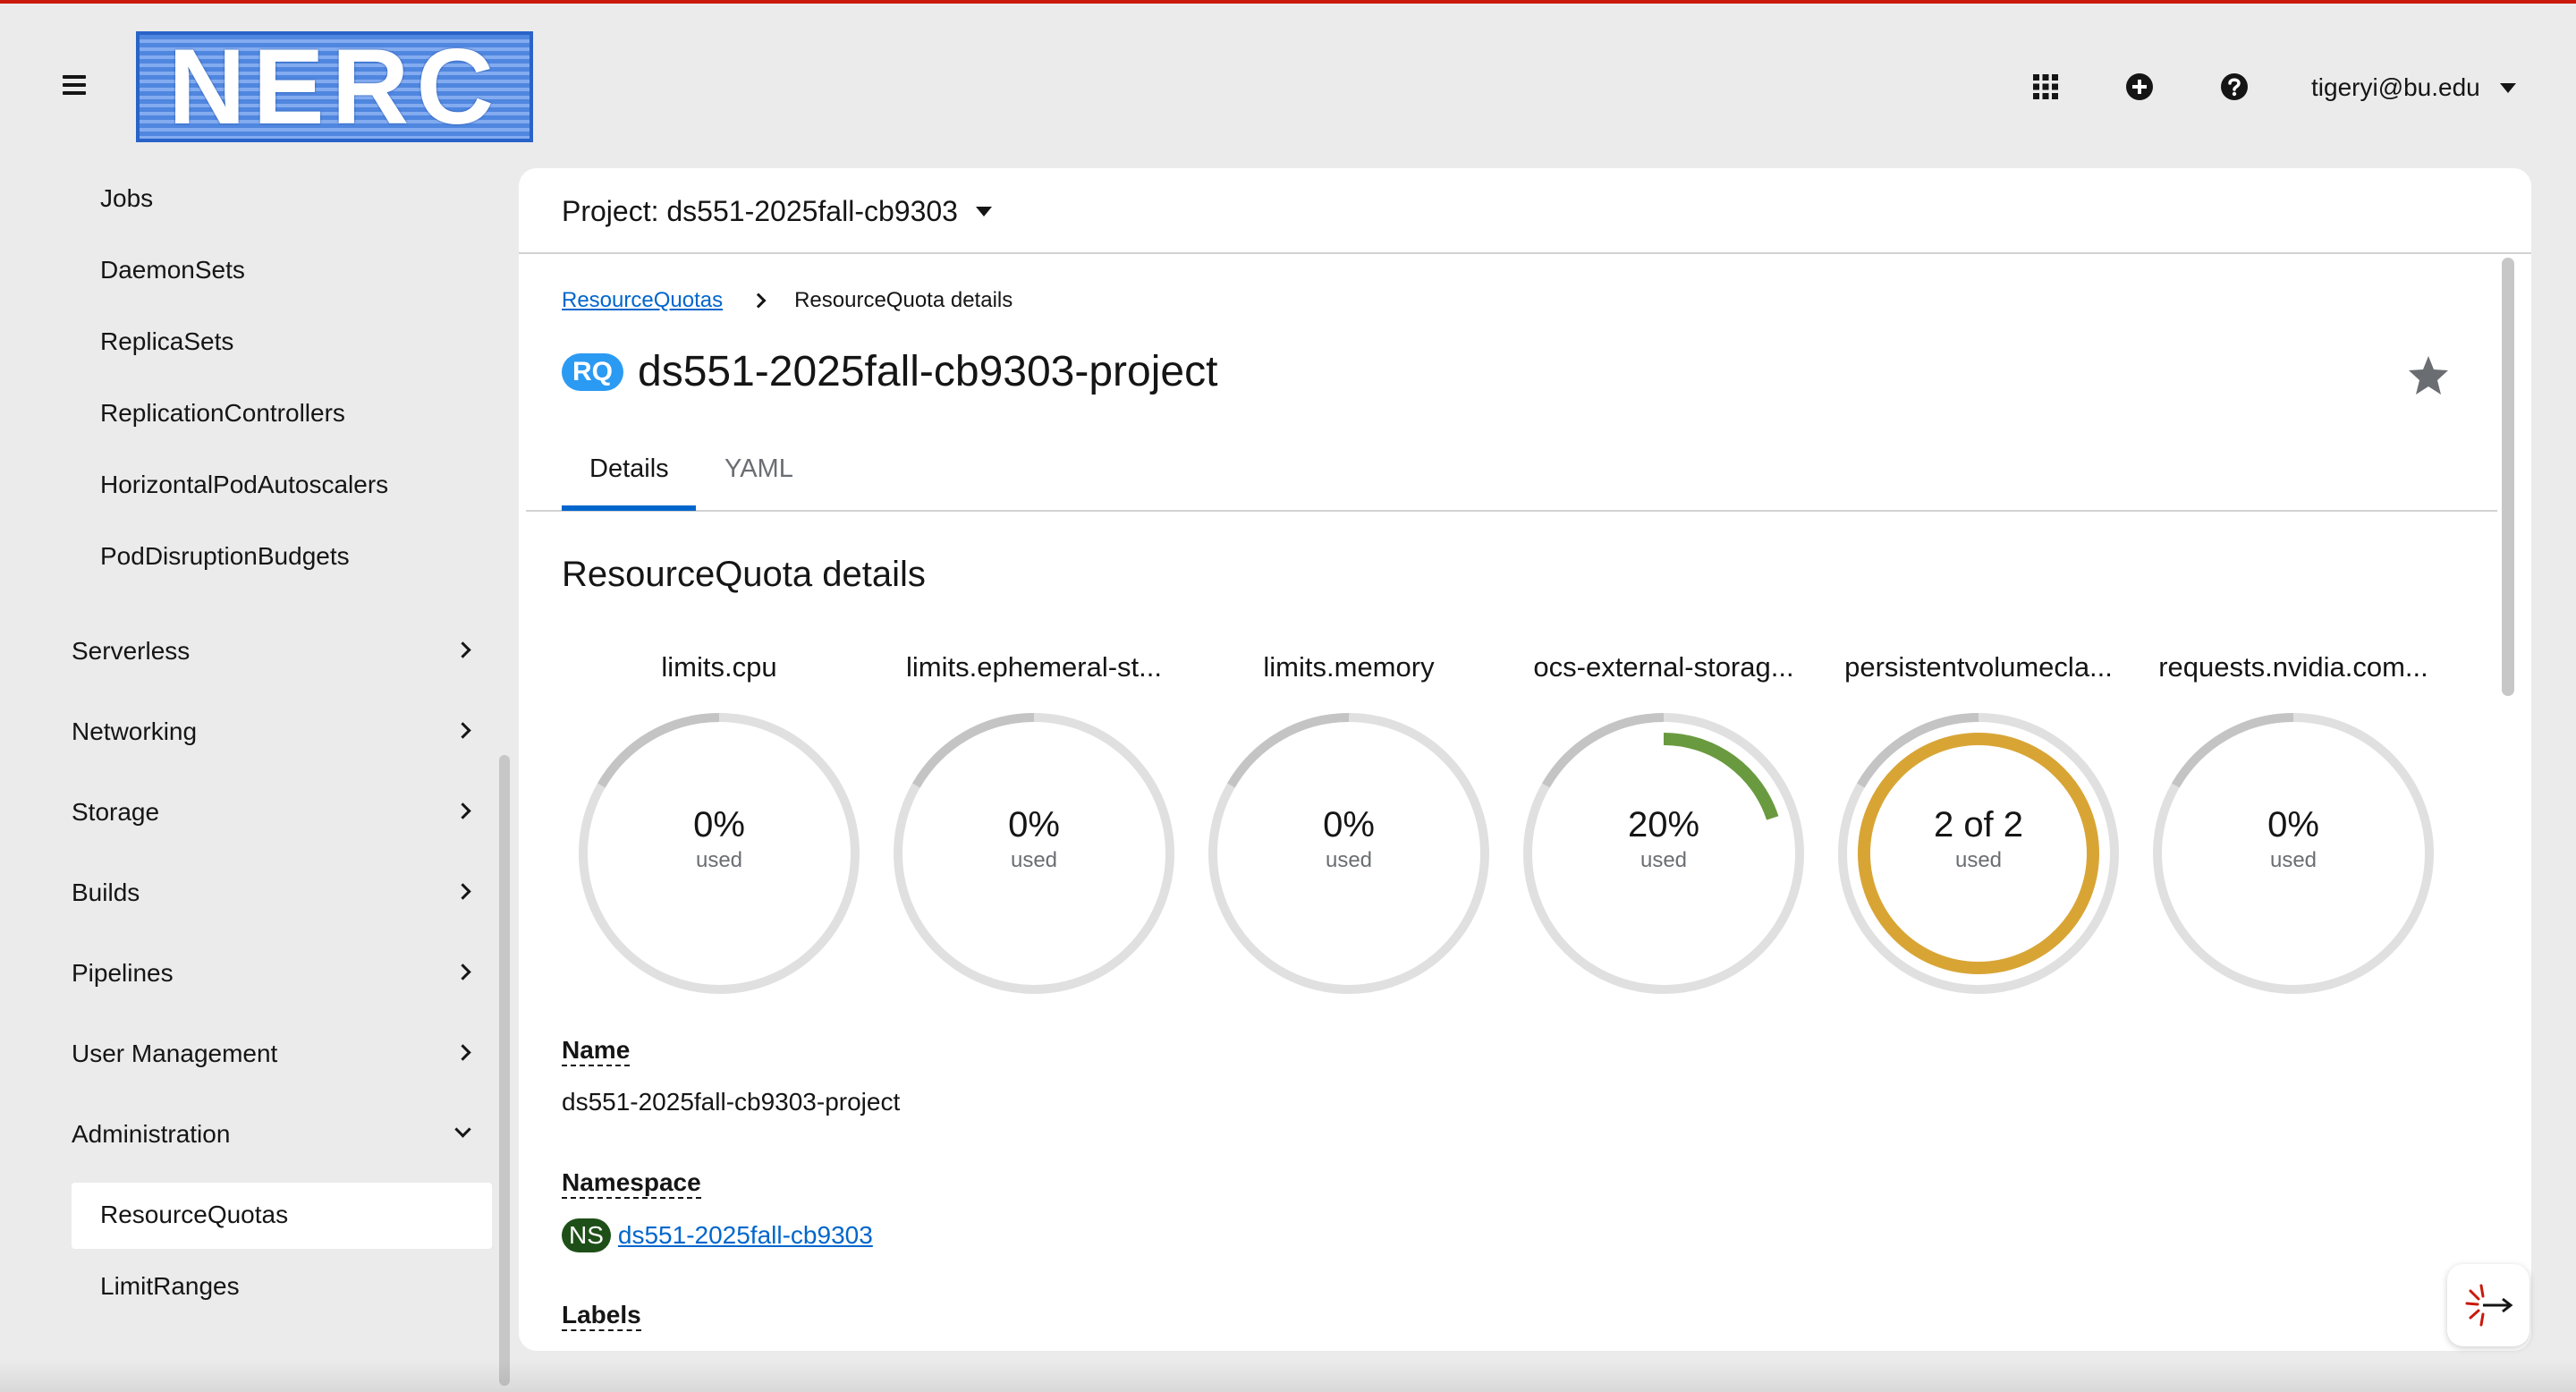 This screenshot has height=1392, width=2576. I want to click on section-title: ResourceQuota details, so click(744, 574).